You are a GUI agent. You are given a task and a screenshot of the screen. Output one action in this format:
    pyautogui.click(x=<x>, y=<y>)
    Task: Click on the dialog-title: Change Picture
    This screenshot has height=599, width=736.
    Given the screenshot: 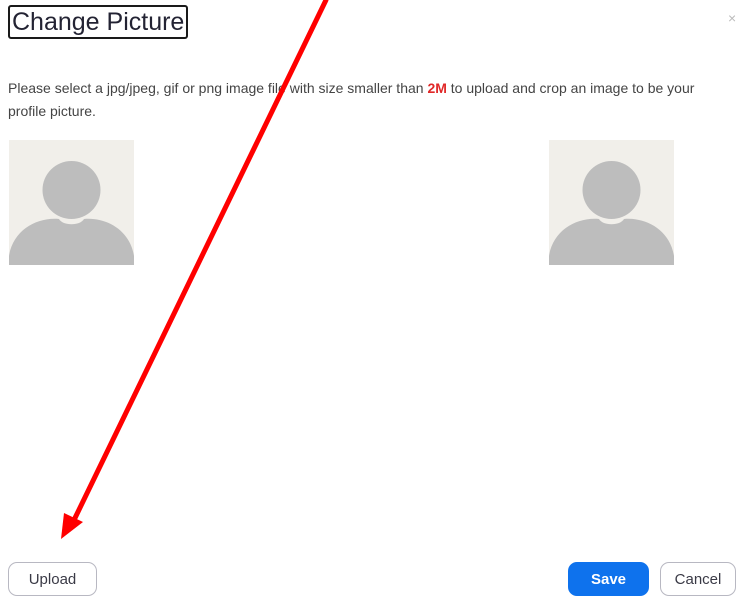 What is the action you would take?
    pyautogui.click(x=98, y=22)
    